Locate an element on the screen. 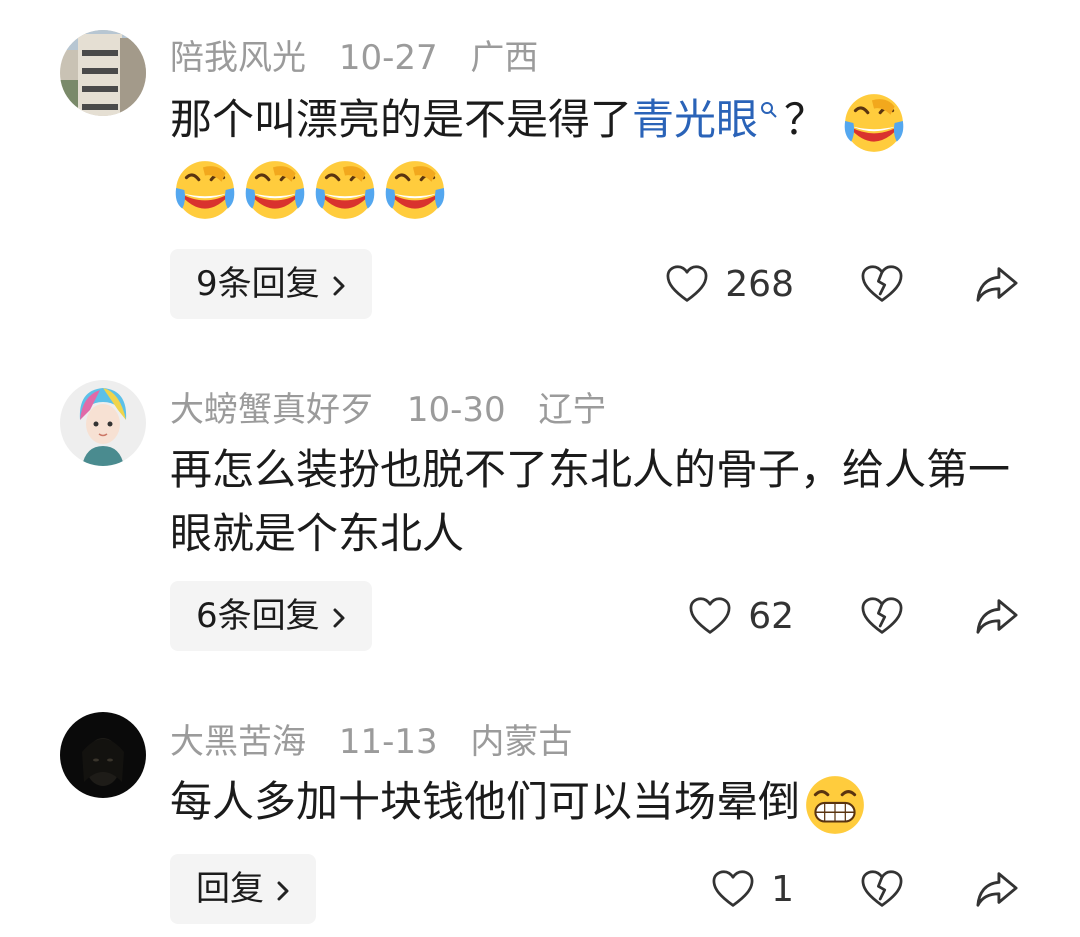  like-count: 268 is located at coordinates (759, 284).